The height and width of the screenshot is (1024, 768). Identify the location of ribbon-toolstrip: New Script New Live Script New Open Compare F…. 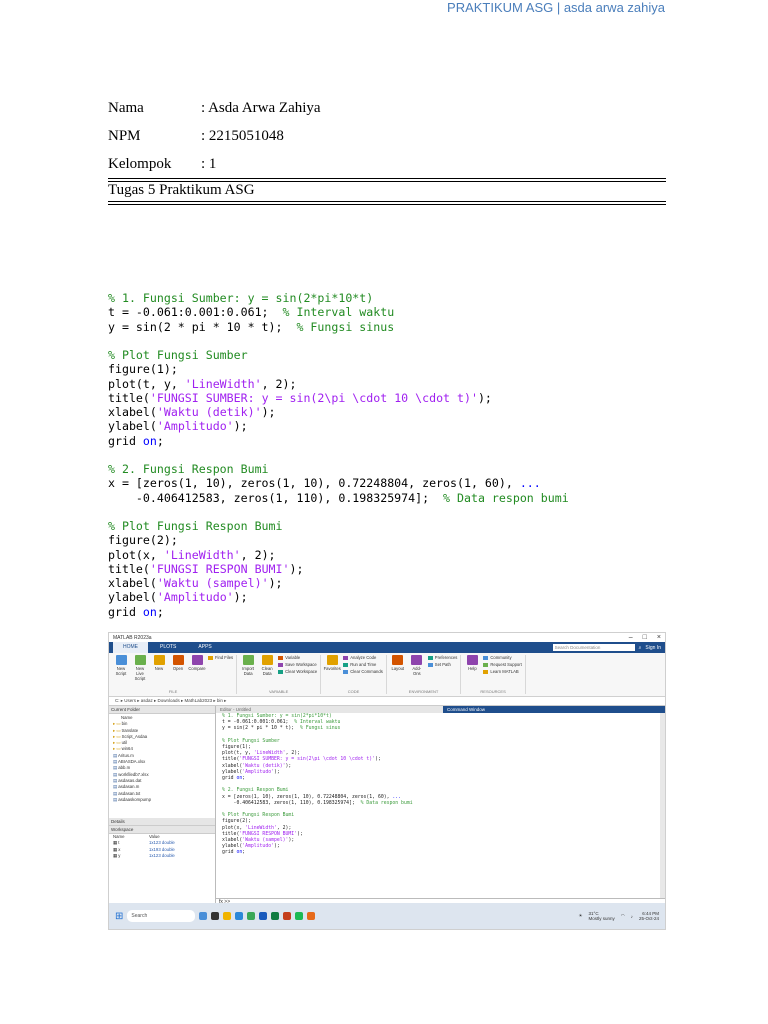
(387, 675).